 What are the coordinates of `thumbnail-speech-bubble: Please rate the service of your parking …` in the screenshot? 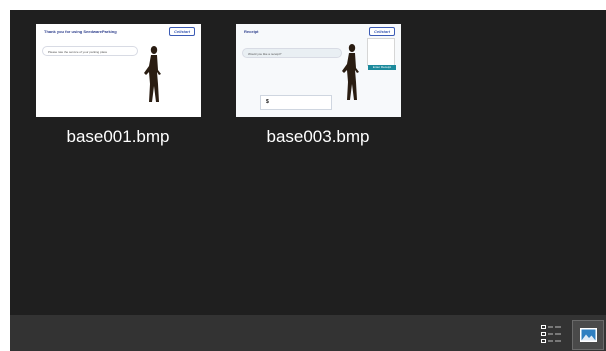 It's located at (90, 51).